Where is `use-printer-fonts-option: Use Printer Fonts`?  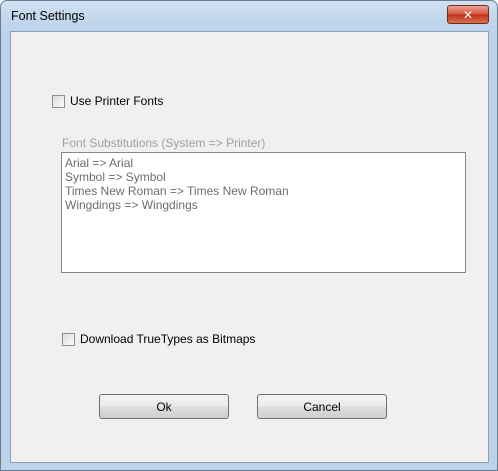
use-printer-fonts-option: Use Printer Fonts is located at coordinates (107, 101).